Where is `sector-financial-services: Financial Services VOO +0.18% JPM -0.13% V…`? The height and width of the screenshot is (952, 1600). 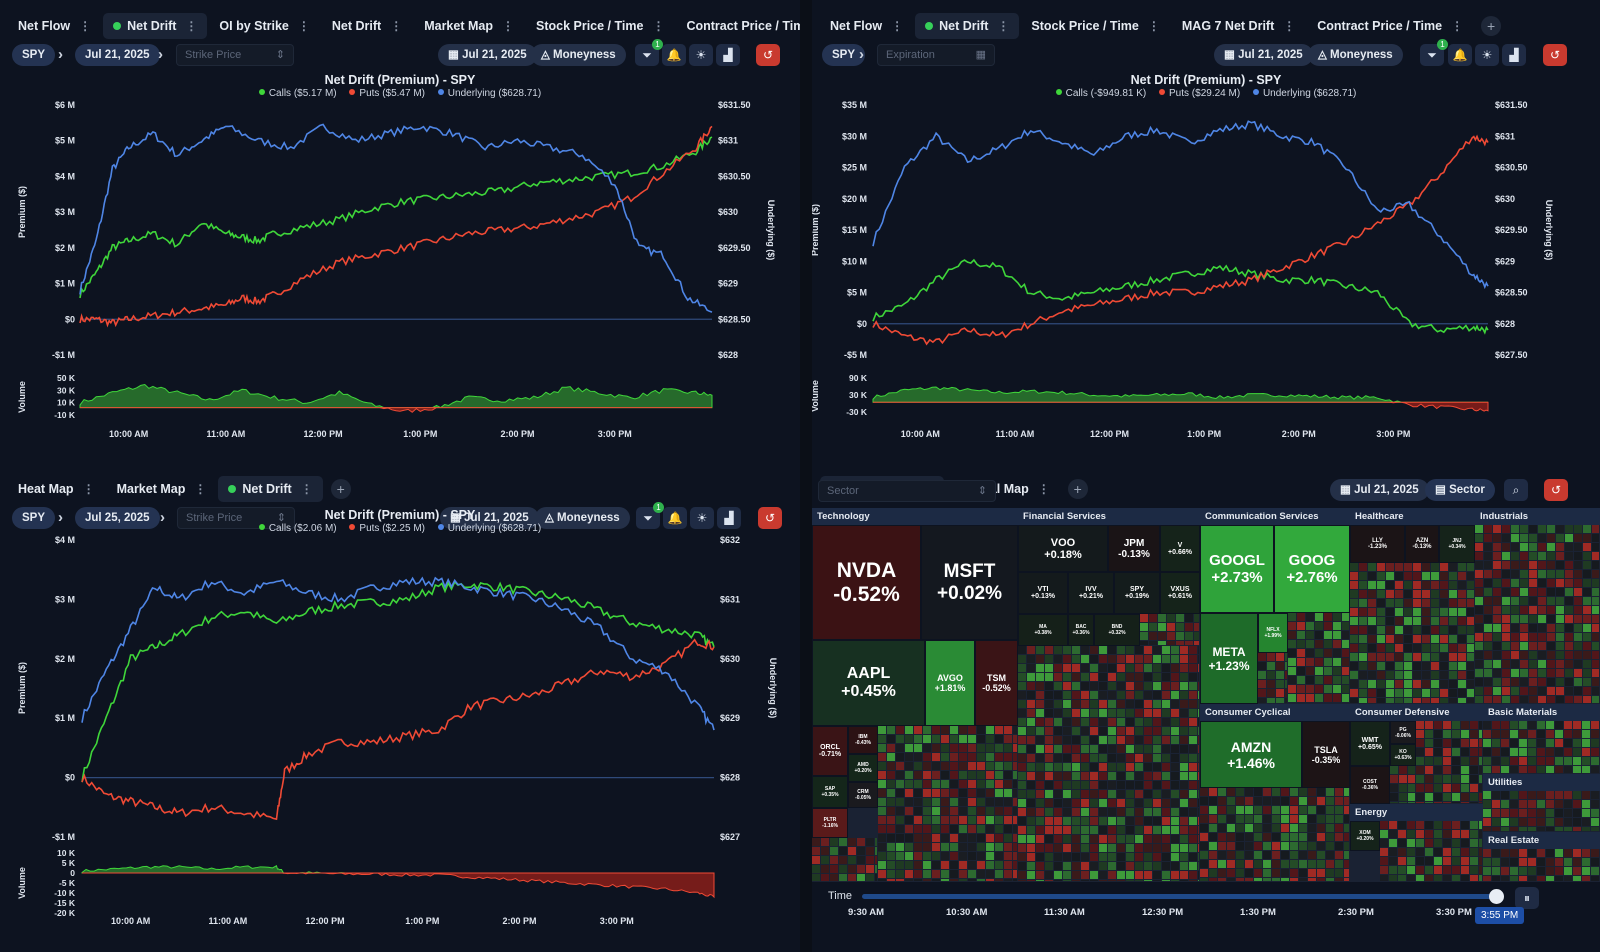 sector-financial-services: Financial Services VOO +0.18% JPM -0.13% V… is located at coordinates (1109, 695).